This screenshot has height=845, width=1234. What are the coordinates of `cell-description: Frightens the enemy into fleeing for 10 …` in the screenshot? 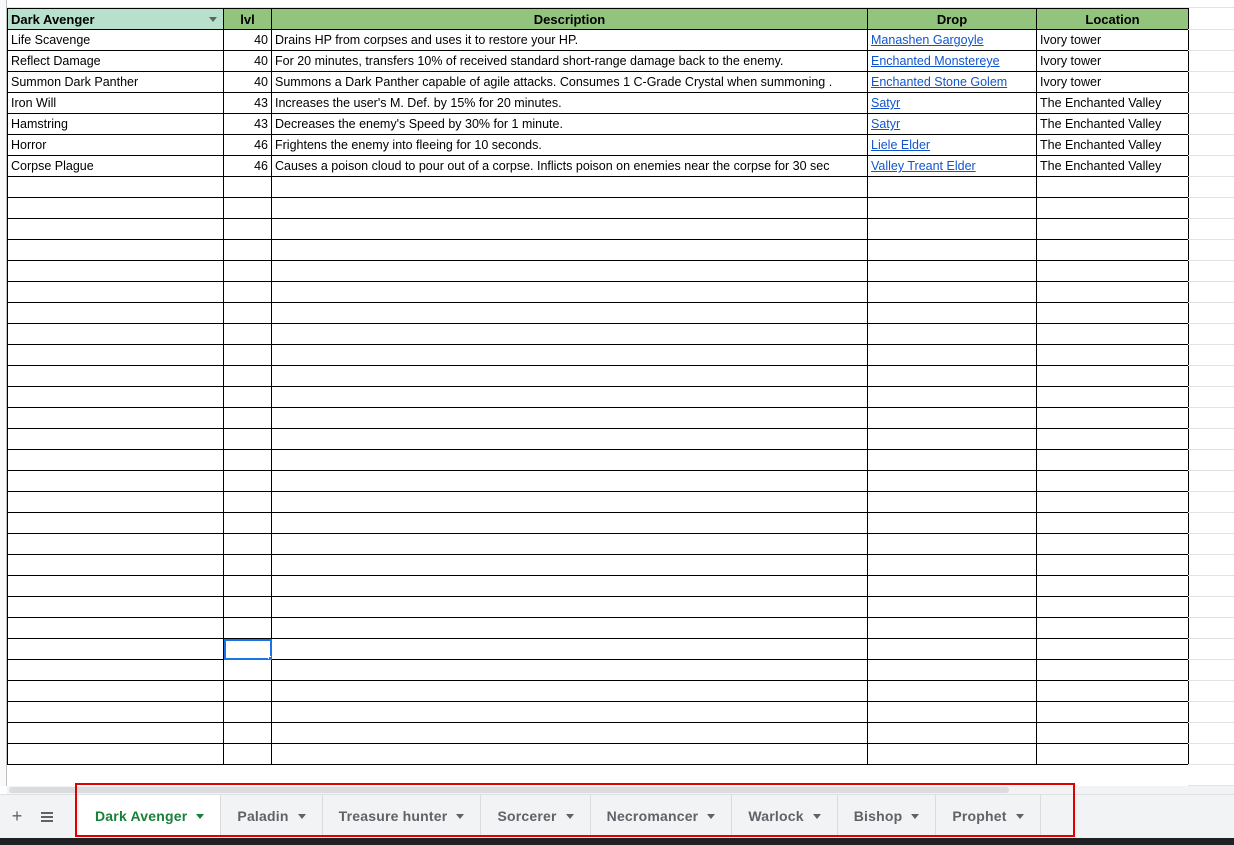 It's located at (569, 145).